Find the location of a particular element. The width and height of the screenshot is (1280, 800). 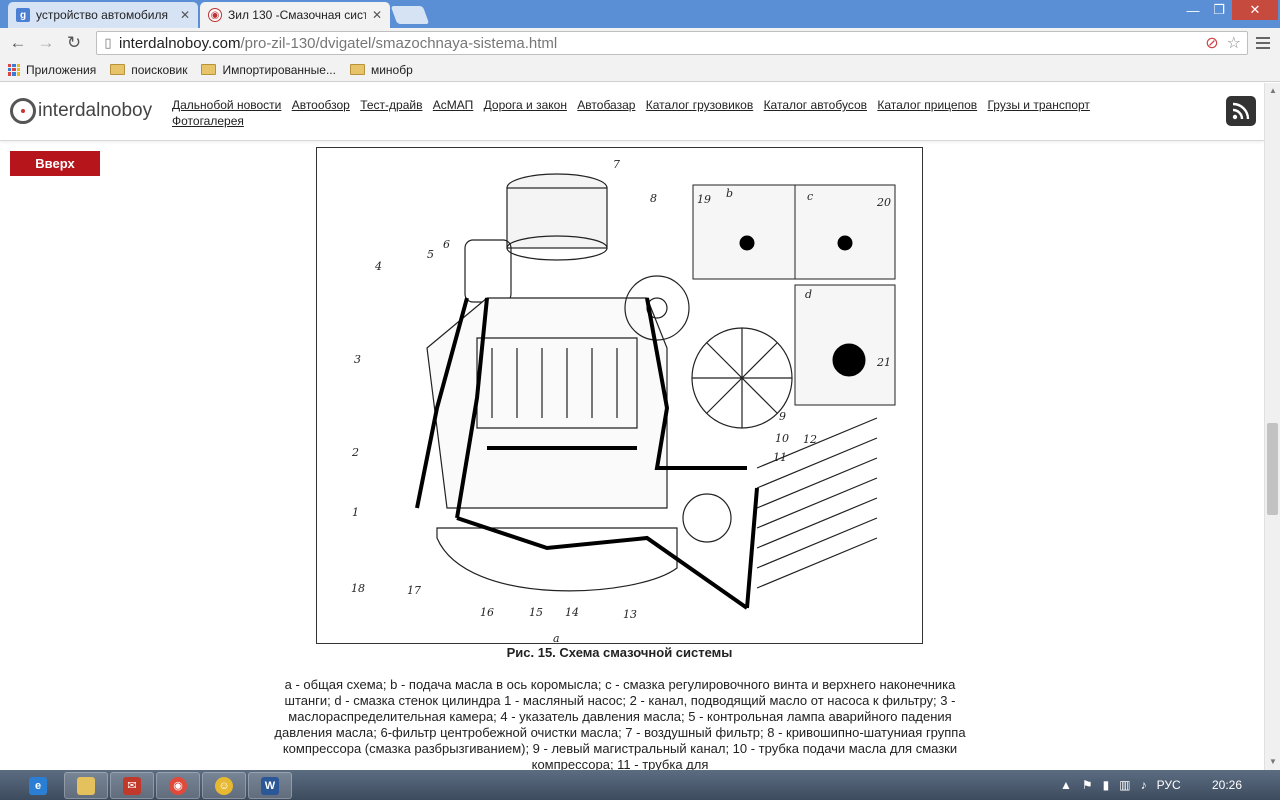

bookmark-folder: минобр is located at coordinates (381, 69).